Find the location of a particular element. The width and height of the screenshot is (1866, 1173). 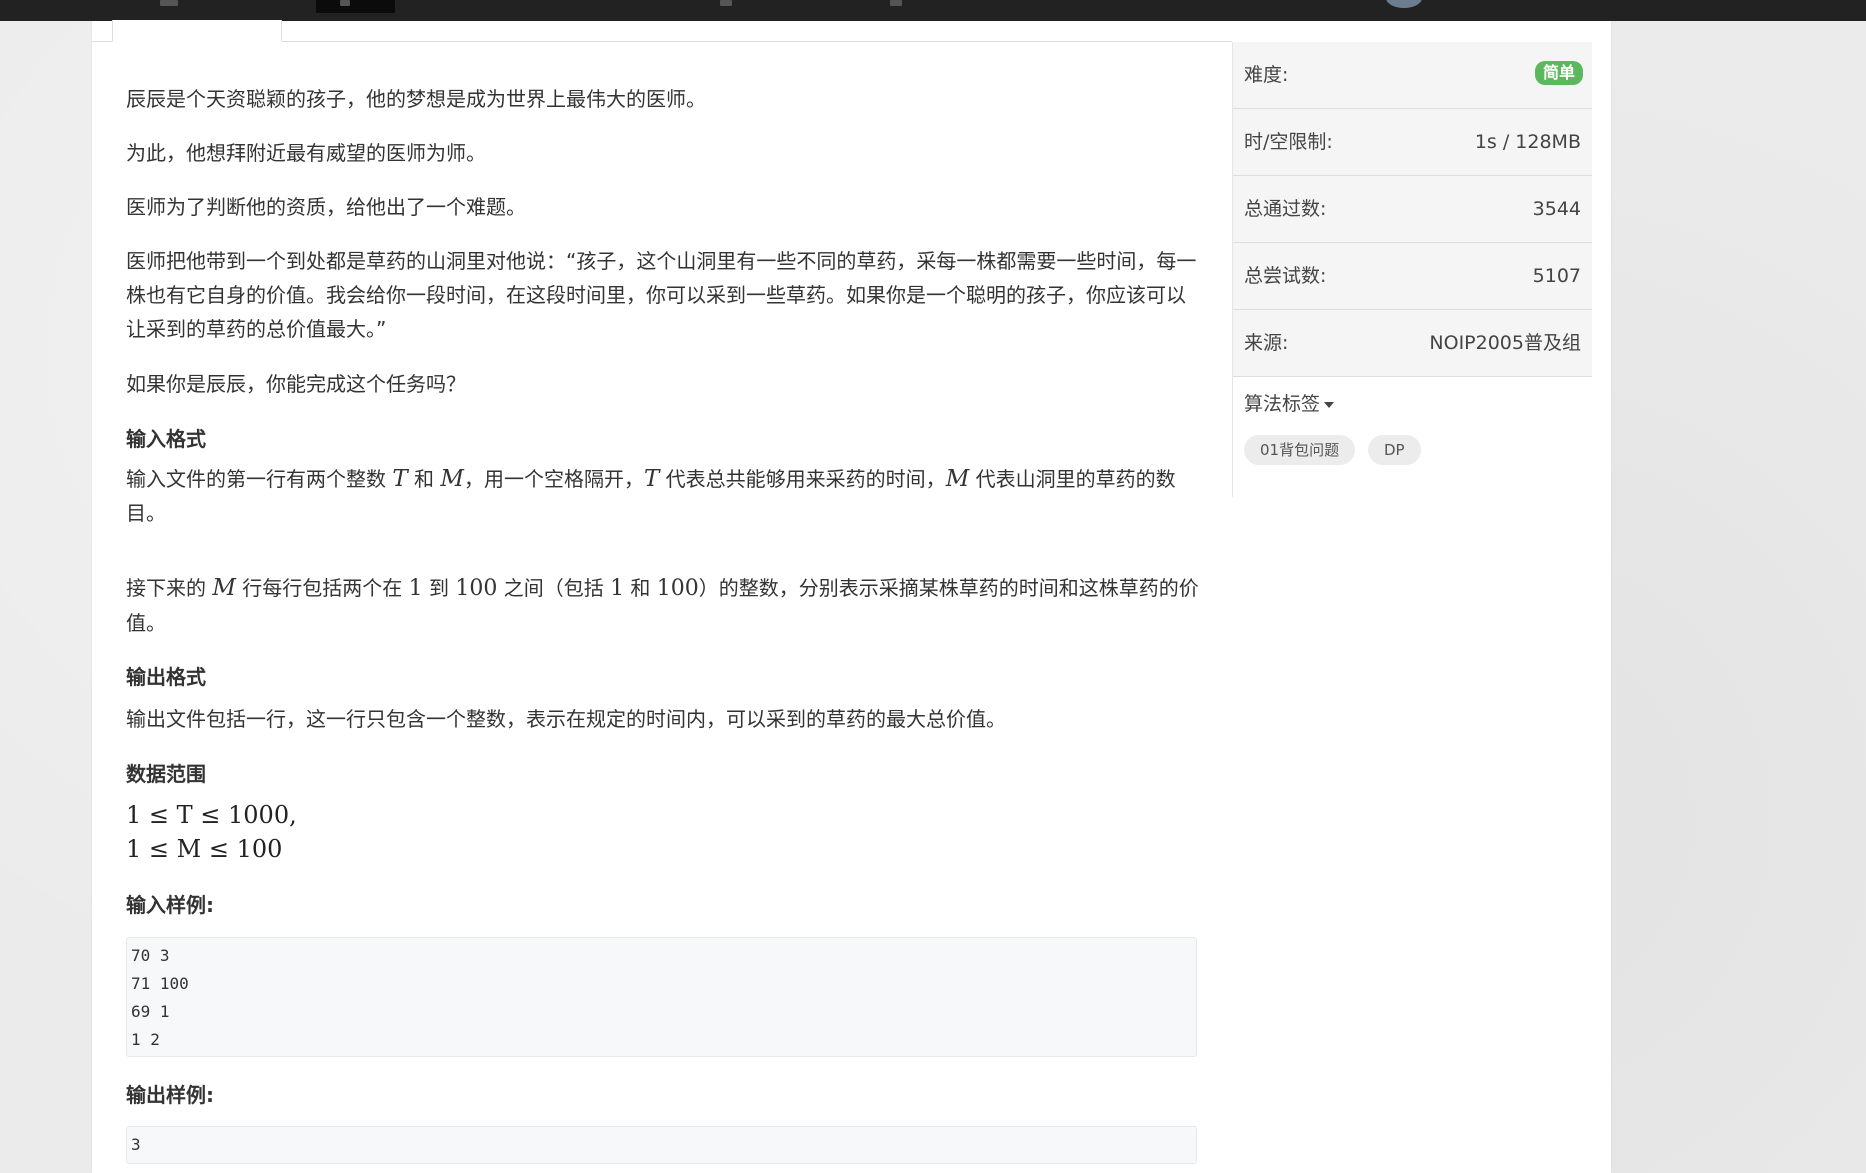

source-row: 来源: NOIP2005普及组 is located at coordinates (1412, 343).